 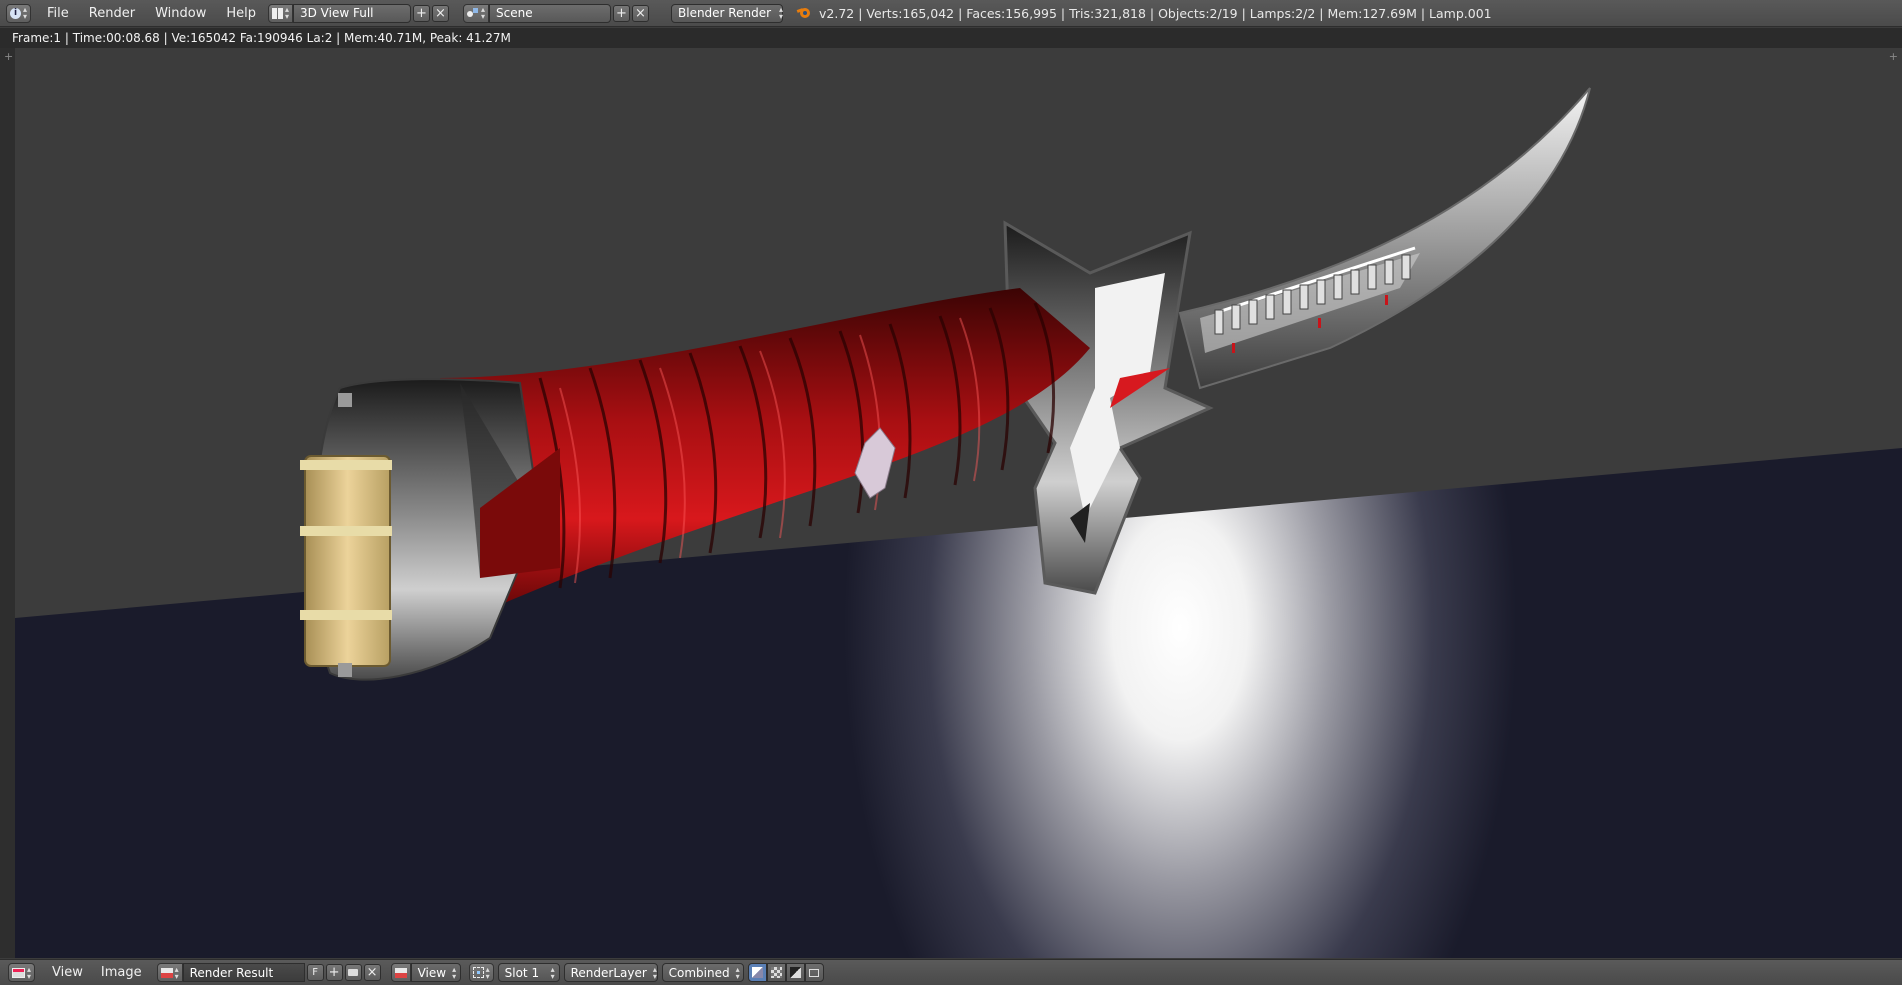 I want to click on render-slot-dropdown: Slot 1 ▴ ▾, so click(x=528, y=972).